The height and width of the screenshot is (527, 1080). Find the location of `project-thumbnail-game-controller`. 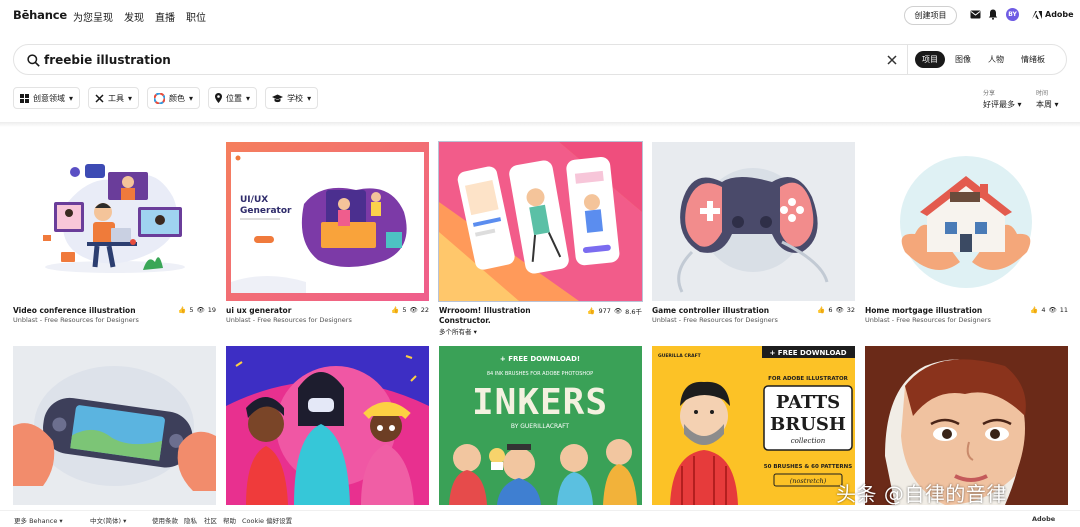

project-thumbnail-game-controller is located at coordinates (753, 221).